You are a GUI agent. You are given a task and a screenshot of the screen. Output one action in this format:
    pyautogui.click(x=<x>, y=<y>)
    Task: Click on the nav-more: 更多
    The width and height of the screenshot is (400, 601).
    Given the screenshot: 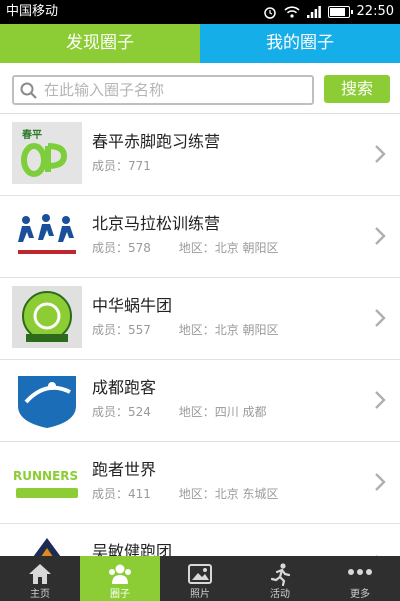 What is the action you would take?
    pyautogui.click(x=360, y=578)
    